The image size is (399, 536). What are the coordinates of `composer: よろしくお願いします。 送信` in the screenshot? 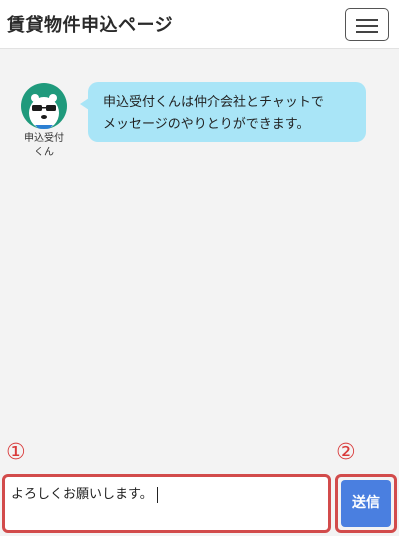 It's located at (199, 503).